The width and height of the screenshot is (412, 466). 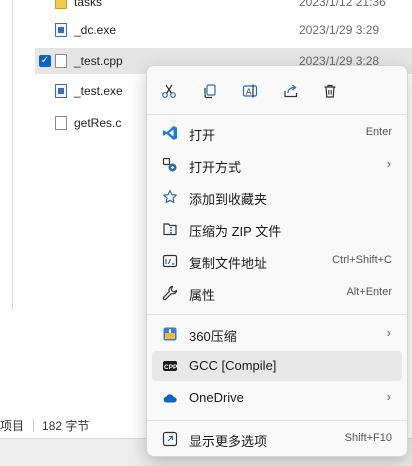 I want to click on gcc-icon: CPP, so click(x=170, y=366).